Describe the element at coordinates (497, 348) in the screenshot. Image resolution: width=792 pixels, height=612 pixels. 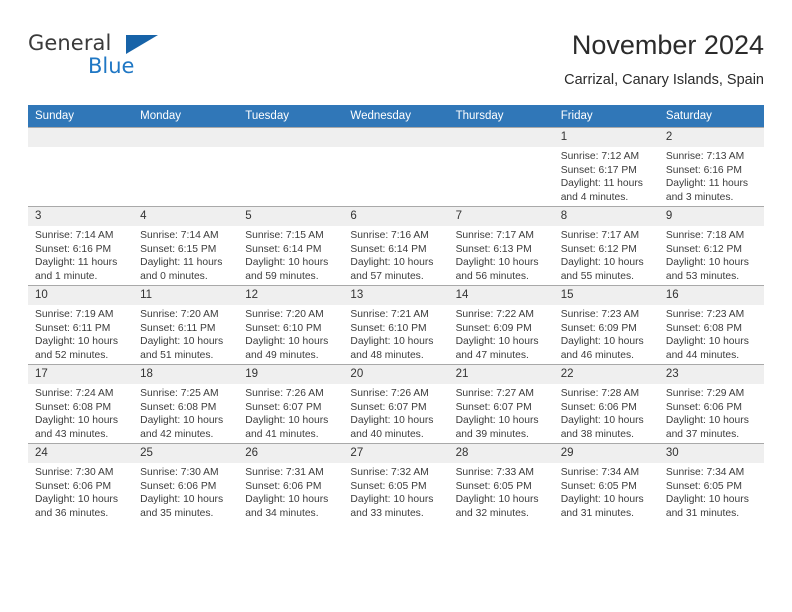
I see `daylight-text: Daylight: 10 hours and 47 minutes.` at that location.